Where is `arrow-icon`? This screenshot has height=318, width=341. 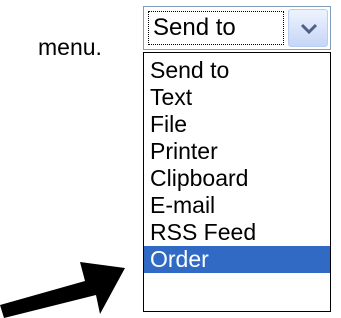 arrow-icon is located at coordinates (62, 290).